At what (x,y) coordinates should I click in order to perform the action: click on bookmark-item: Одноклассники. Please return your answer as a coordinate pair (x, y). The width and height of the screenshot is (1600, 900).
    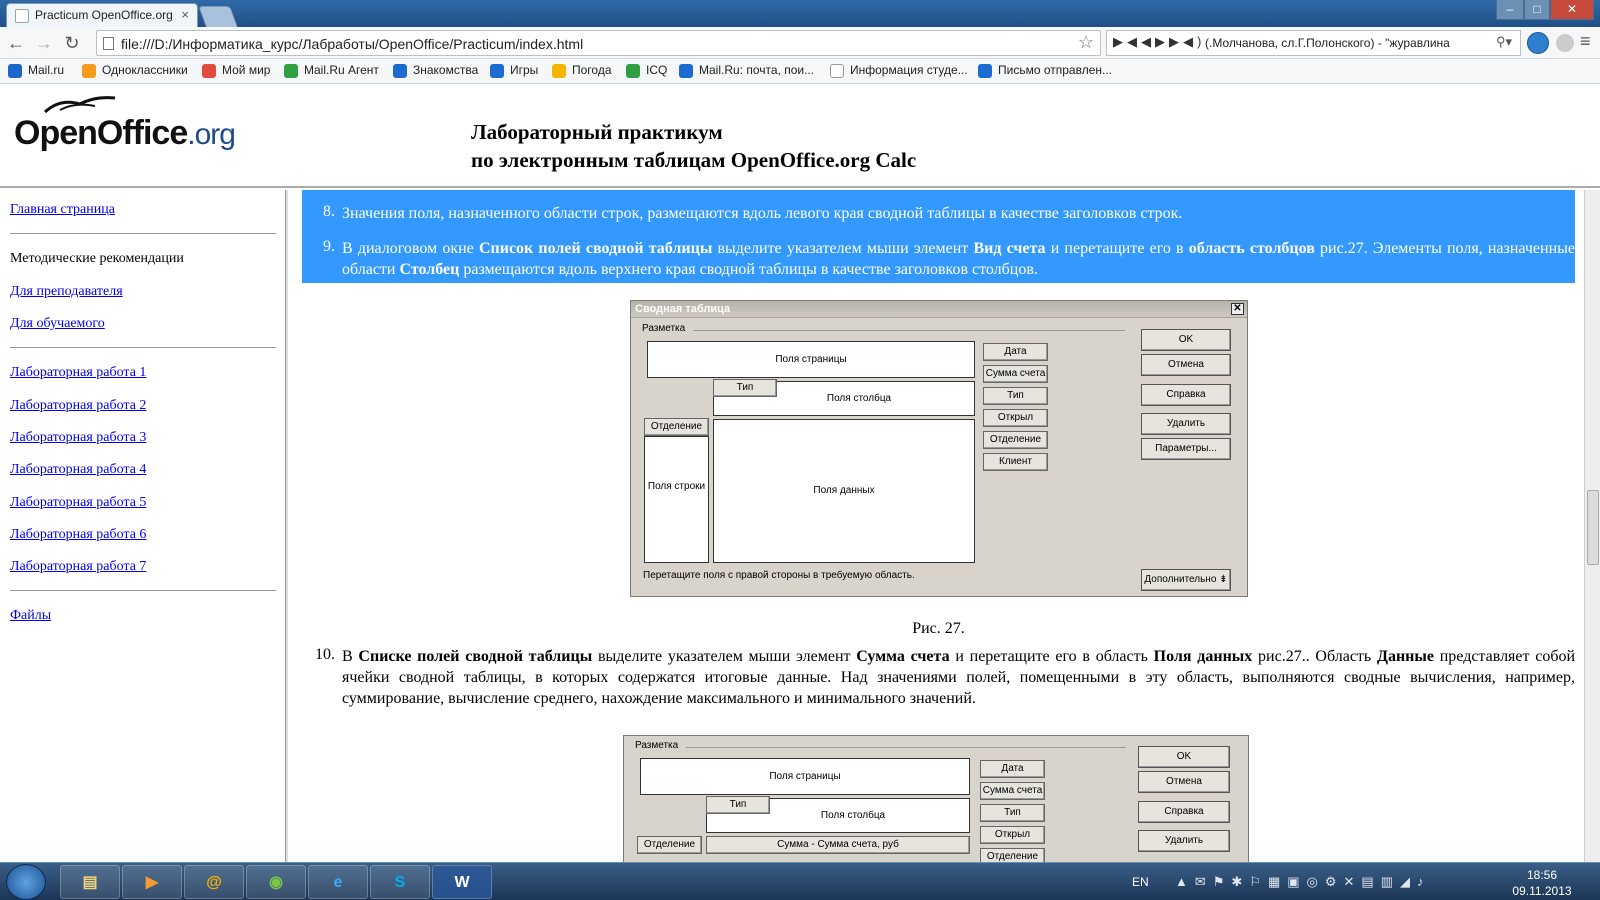
    Looking at the image, I should click on (135, 70).